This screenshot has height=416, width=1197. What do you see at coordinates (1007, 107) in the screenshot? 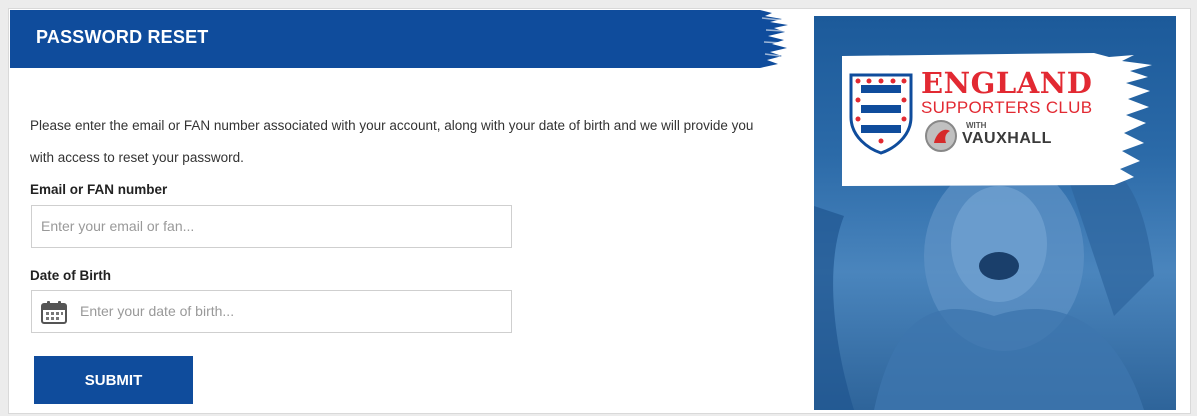
I see `brand-subtitle: SUPPORTERS CLUB` at bounding box center [1007, 107].